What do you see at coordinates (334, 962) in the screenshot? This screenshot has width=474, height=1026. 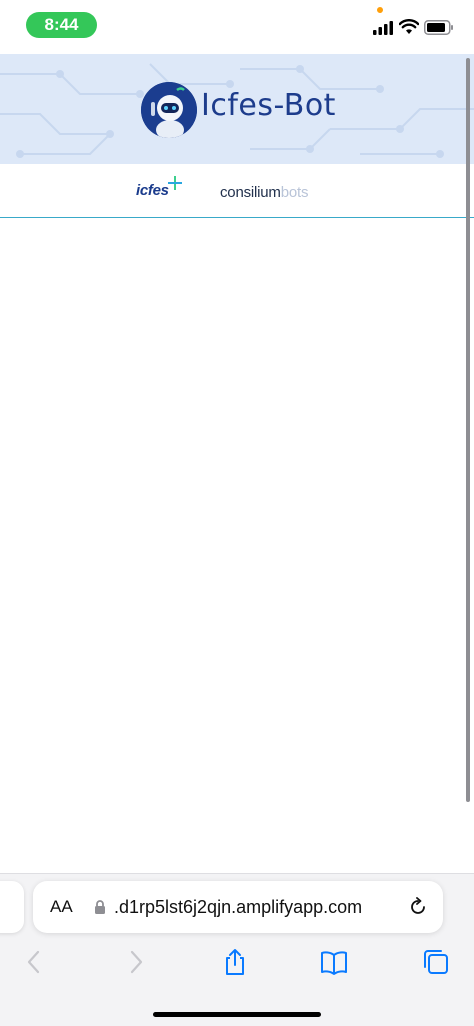 I see `book-icon` at bounding box center [334, 962].